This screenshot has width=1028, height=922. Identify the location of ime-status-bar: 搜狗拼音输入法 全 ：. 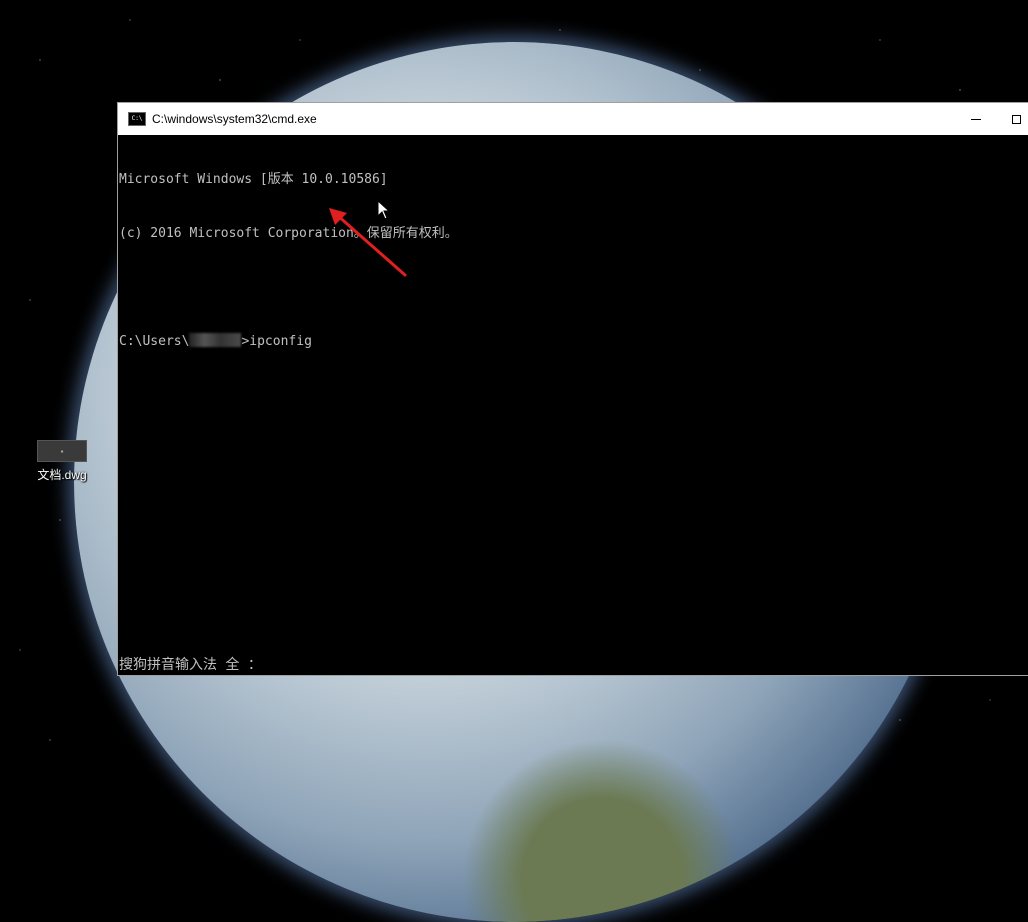
(190, 665).